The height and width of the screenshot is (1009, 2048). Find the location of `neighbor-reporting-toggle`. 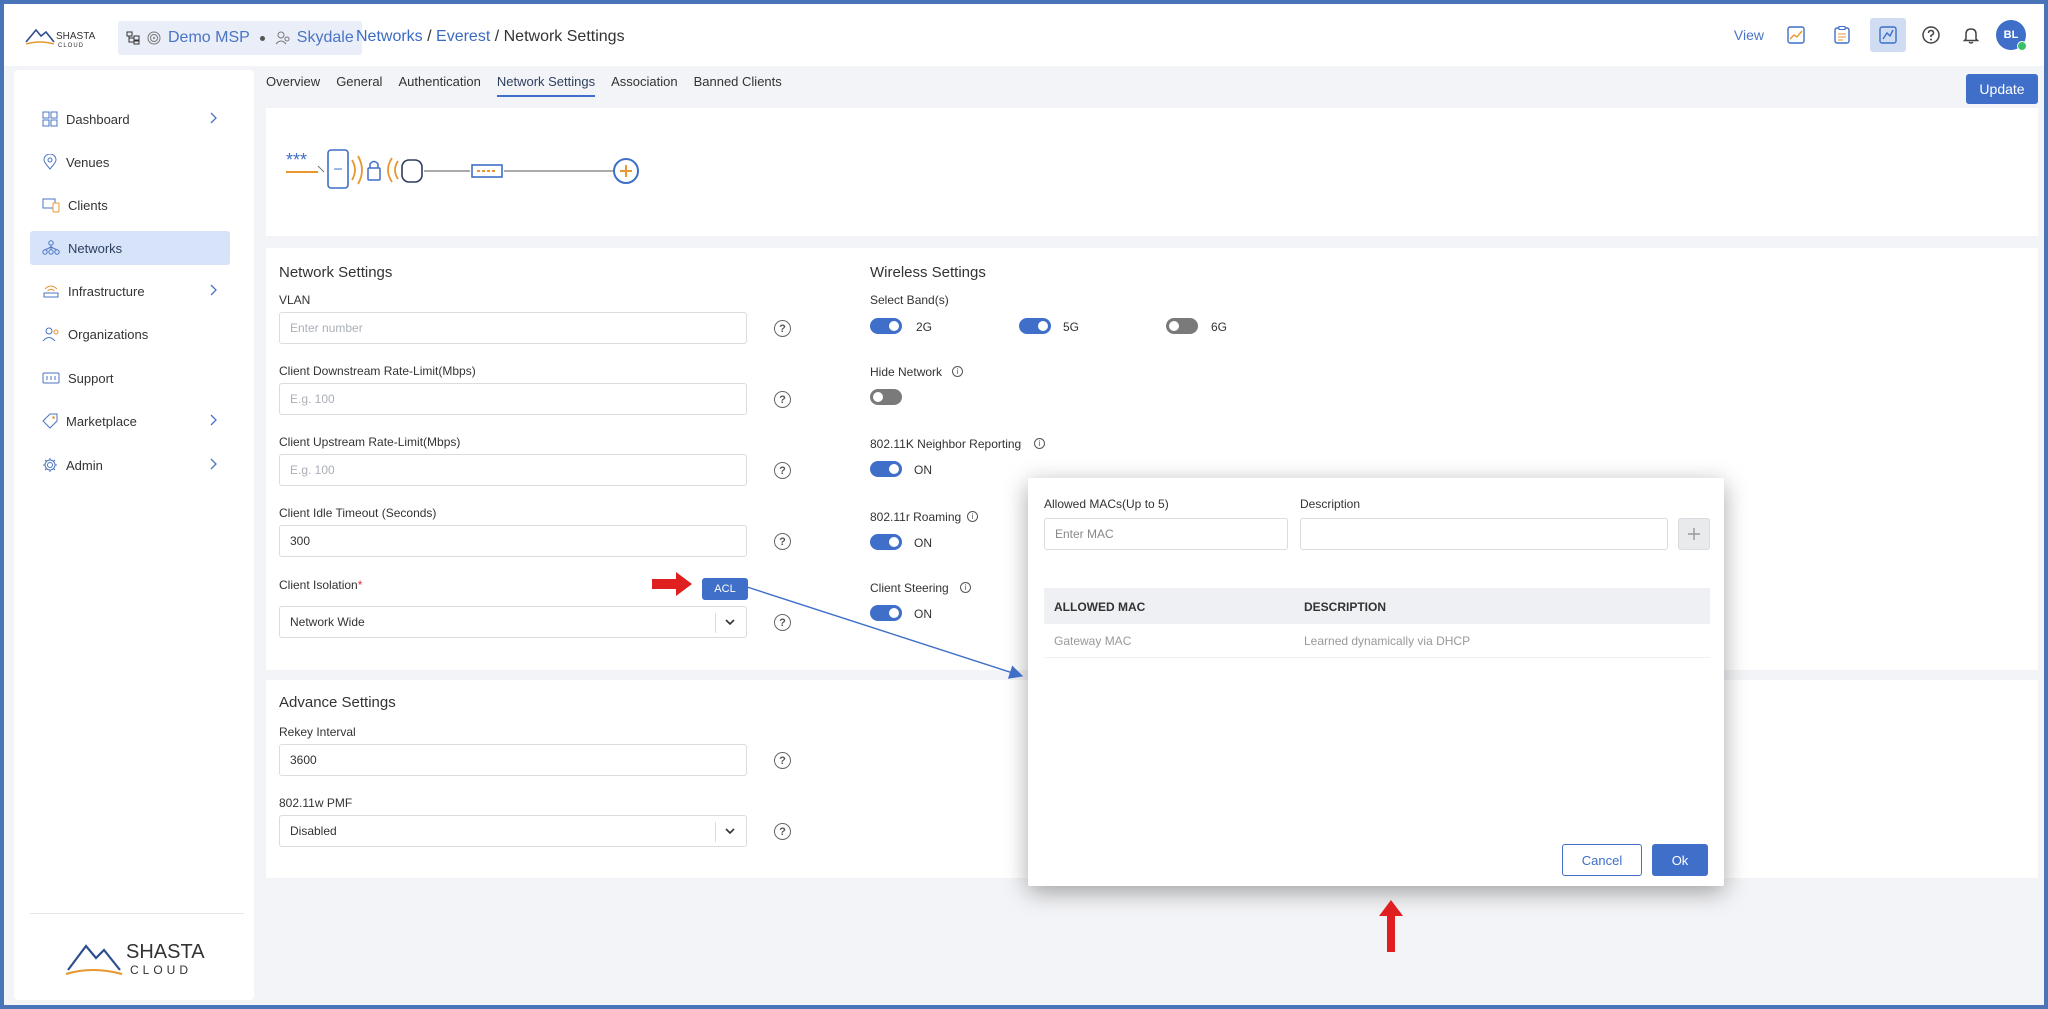

neighbor-reporting-toggle is located at coordinates (886, 469).